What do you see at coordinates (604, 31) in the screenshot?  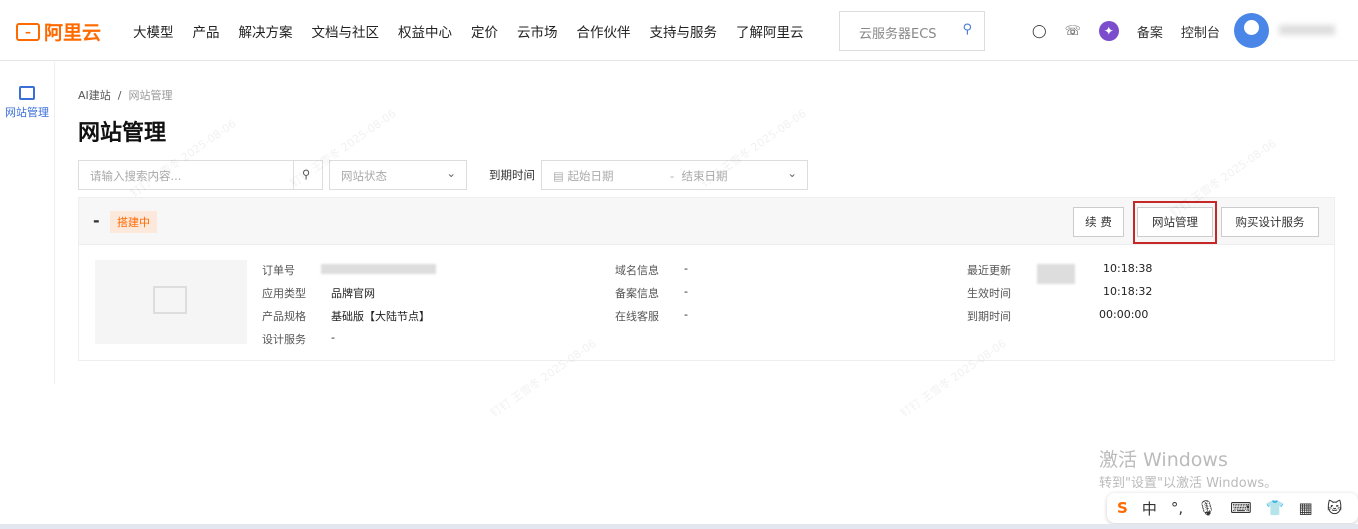 I see `nav-item: 合作伙伴` at bounding box center [604, 31].